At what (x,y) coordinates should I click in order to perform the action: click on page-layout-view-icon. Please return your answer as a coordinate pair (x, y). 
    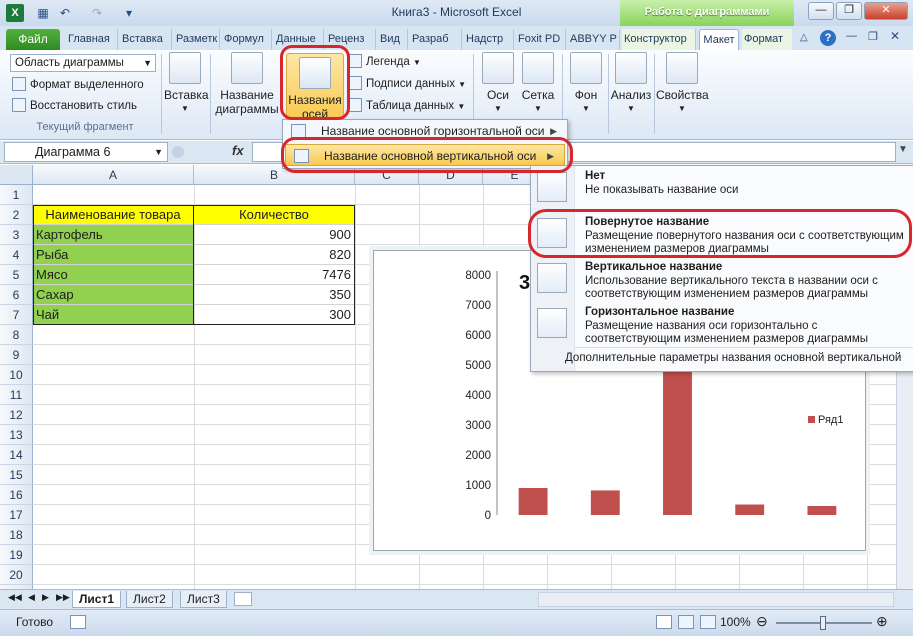
    Looking at the image, I should click on (686, 622).